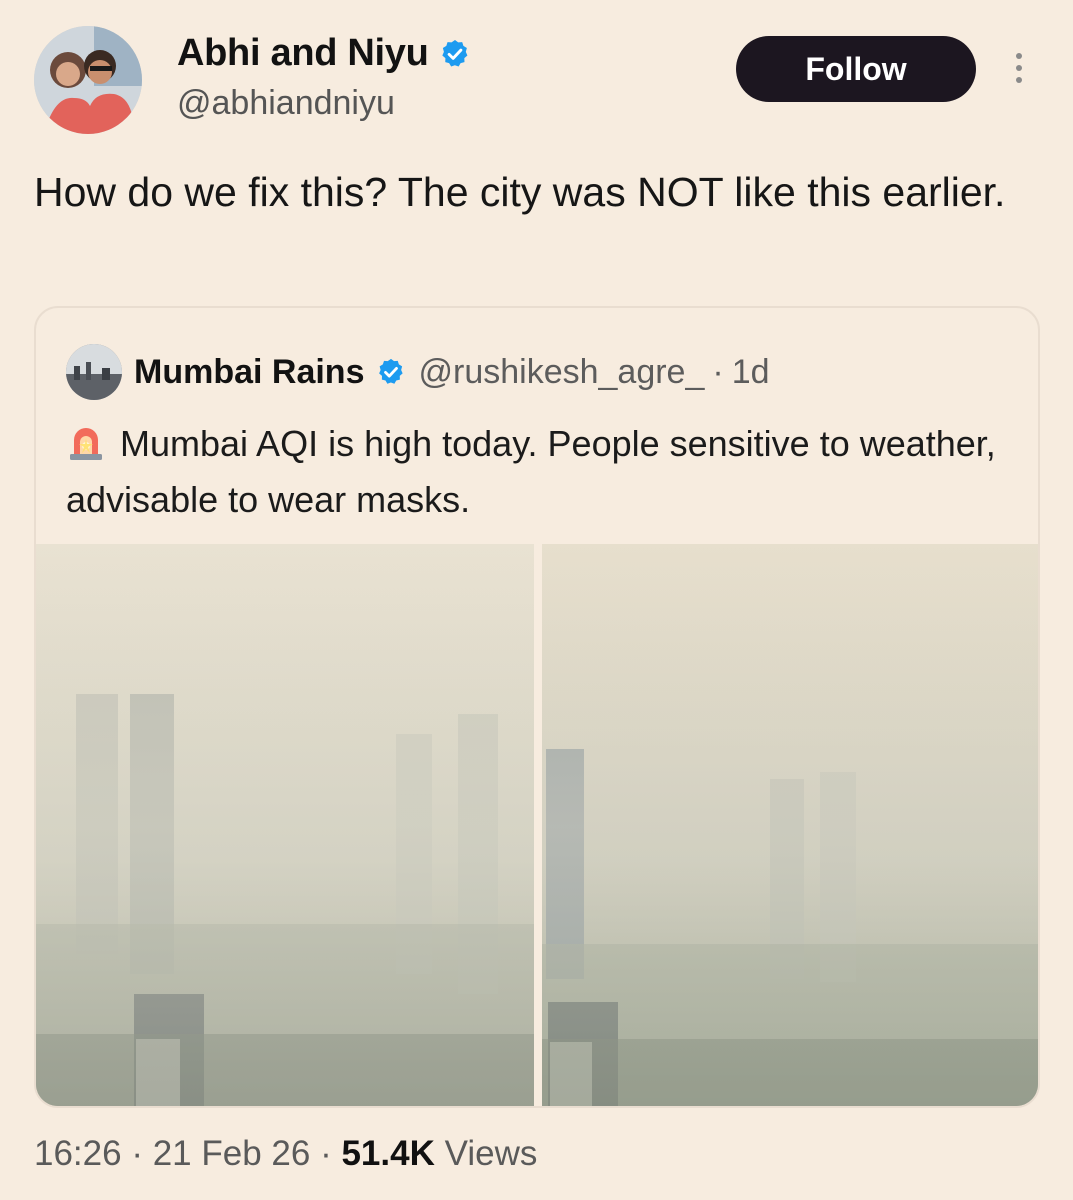 The height and width of the screenshot is (1200, 1073). What do you see at coordinates (751, 372) in the screenshot?
I see `quoted-timestamp: 1d` at bounding box center [751, 372].